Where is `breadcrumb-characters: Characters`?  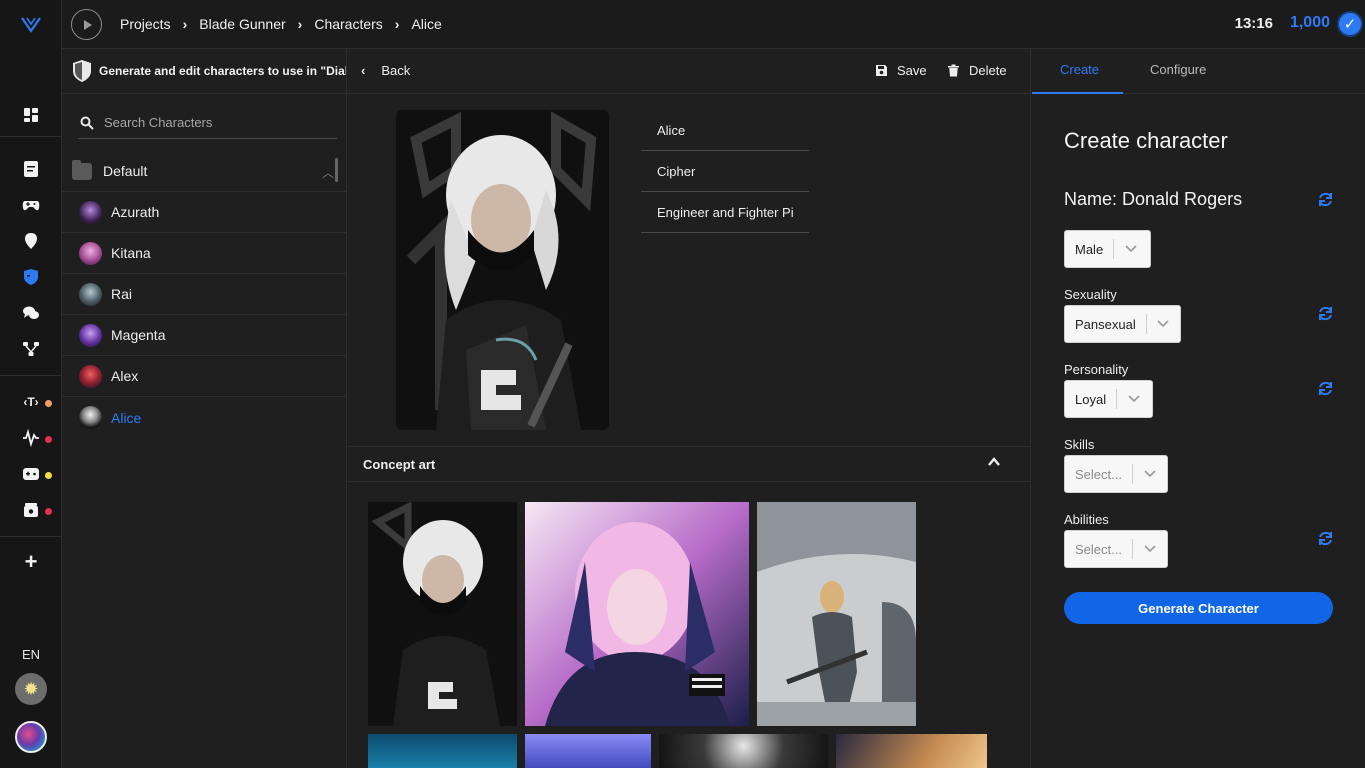
breadcrumb-characters: Characters is located at coordinates (348, 24).